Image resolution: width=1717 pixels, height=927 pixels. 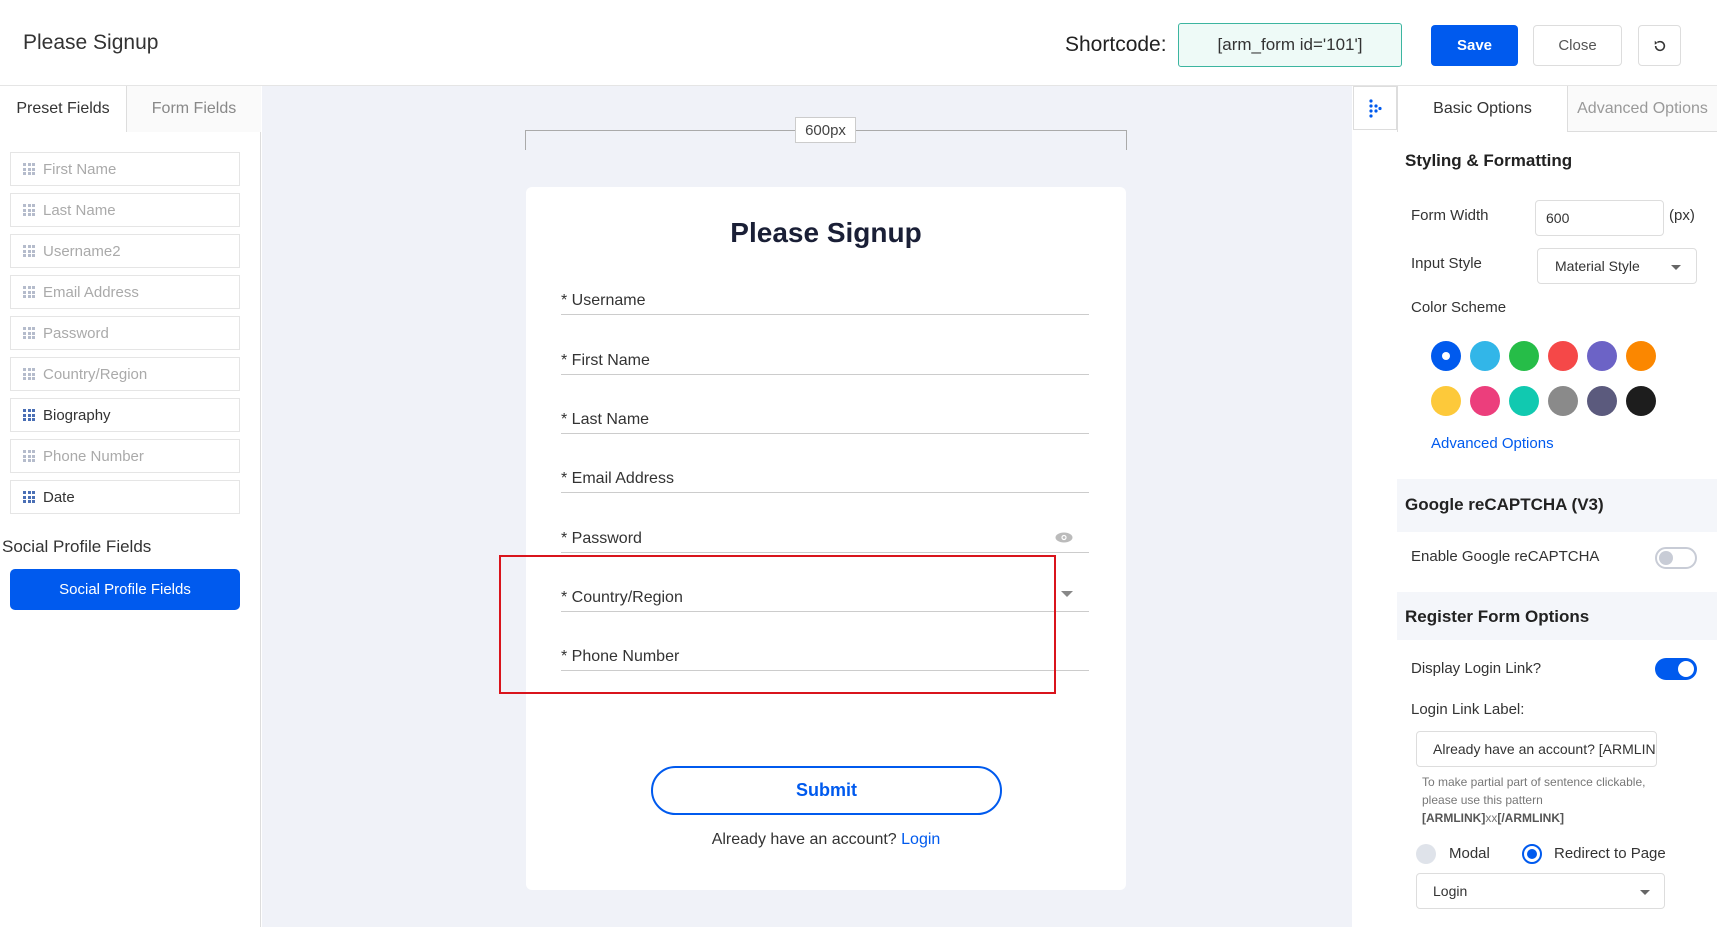 What do you see at coordinates (826, 790) in the screenshot?
I see `submit-button: Submit` at bounding box center [826, 790].